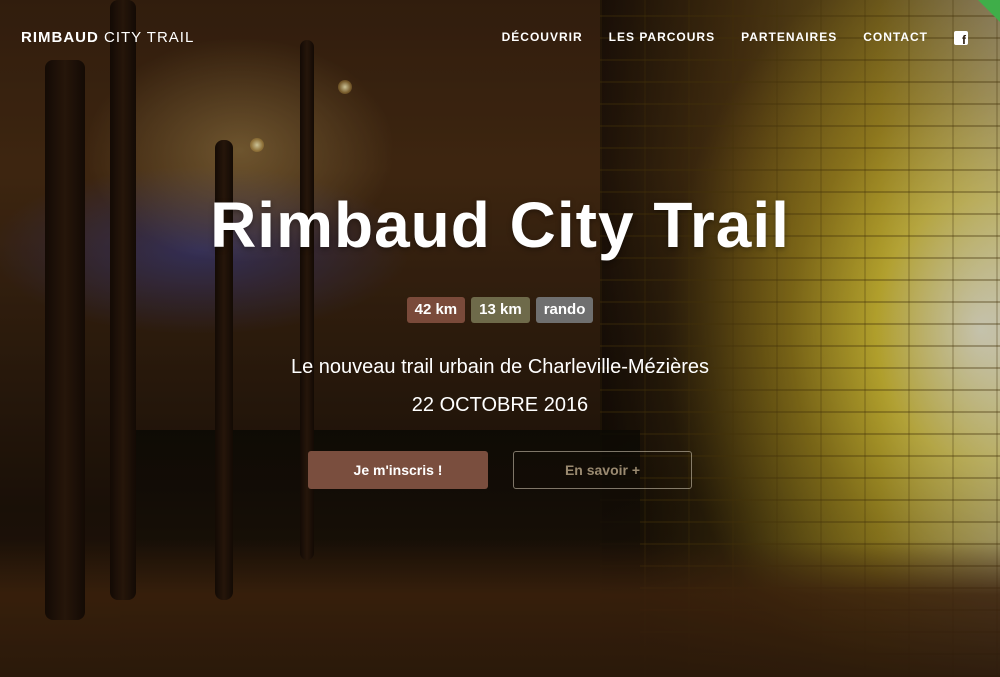 The image size is (1000, 677). What do you see at coordinates (789, 37) in the screenshot?
I see `nav-item-partenaires: PARTENAIRES` at bounding box center [789, 37].